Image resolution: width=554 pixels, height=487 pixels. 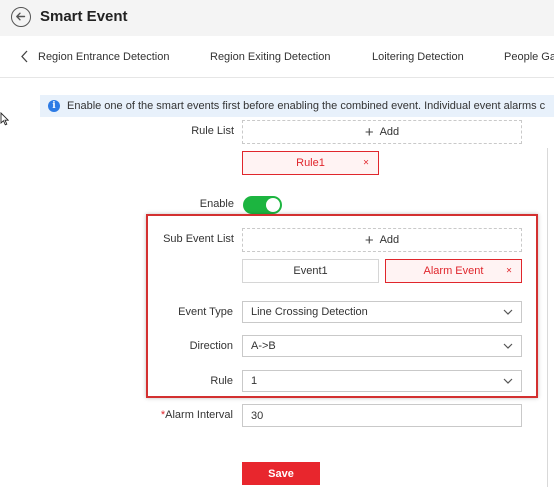 I want to click on alarm-interval-label-text: Alarm Interval, so click(x=199, y=415).